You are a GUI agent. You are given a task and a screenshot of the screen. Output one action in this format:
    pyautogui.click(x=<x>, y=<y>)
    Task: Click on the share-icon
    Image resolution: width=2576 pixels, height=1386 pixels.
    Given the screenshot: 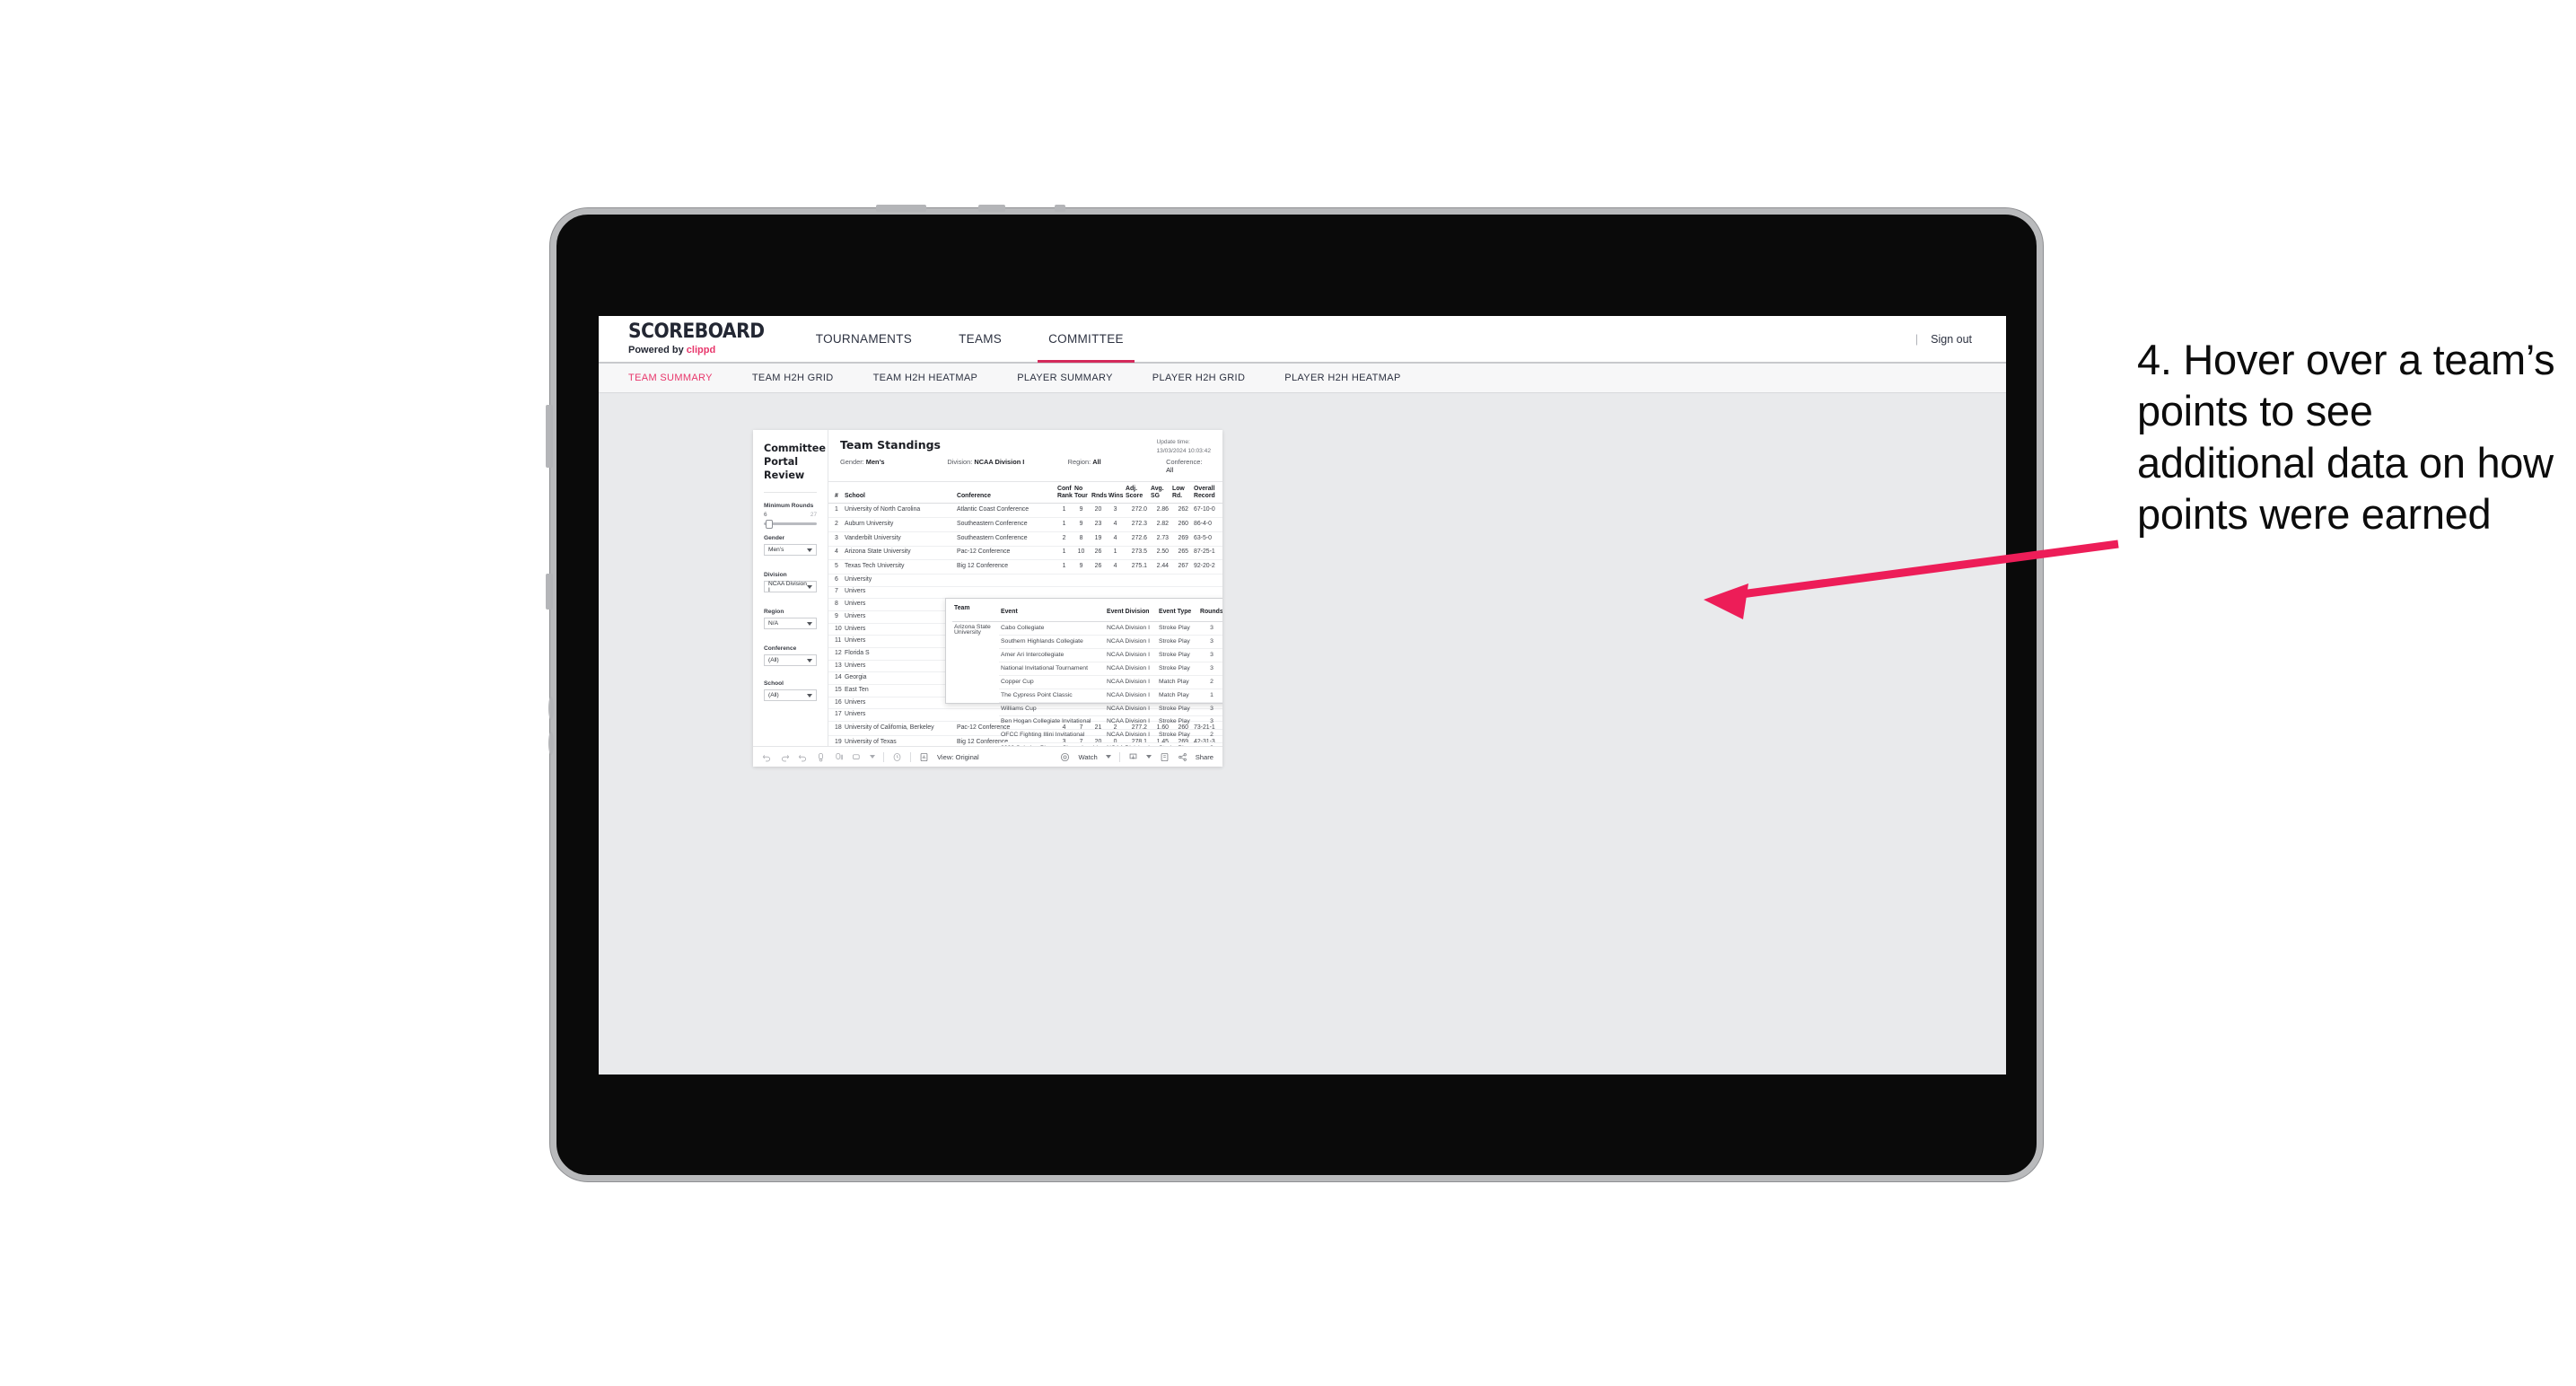 What is the action you would take?
    pyautogui.click(x=1182, y=757)
    